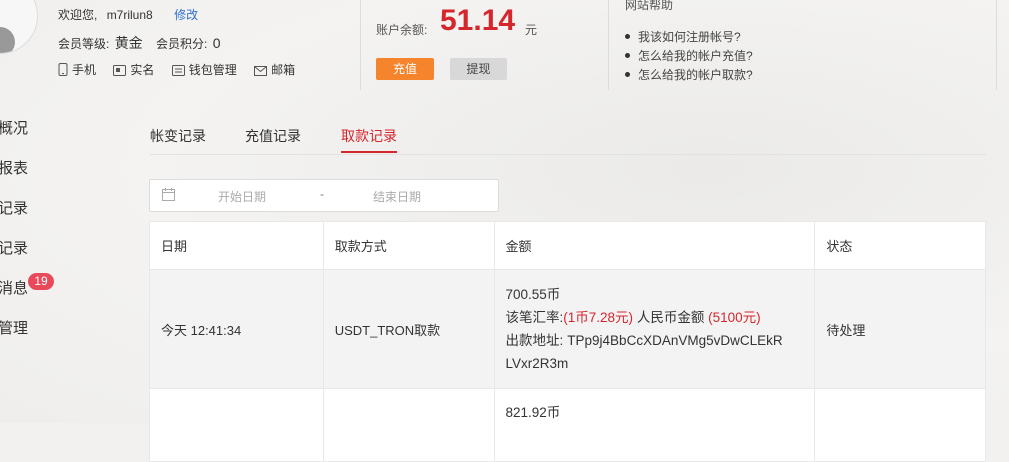 The width and height of the screenshot is (1009, 462). Describe the element at coordinates (14, 127) in the screenshot. I see `sidebar-item-overview: 概况` at that location.